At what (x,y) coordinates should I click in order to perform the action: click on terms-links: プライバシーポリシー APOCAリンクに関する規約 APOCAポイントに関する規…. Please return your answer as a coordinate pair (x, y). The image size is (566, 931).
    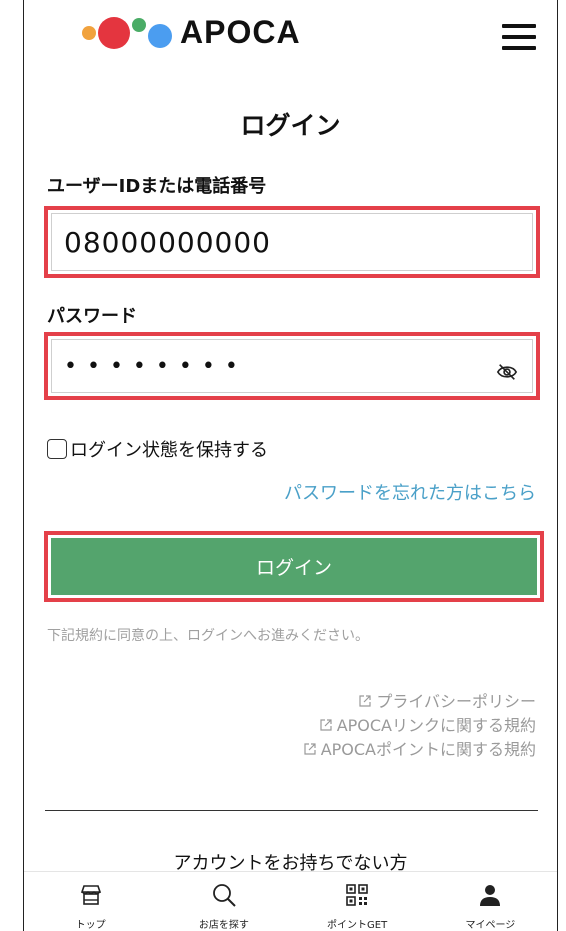
    Looking at the image, I should click on (419, 726).